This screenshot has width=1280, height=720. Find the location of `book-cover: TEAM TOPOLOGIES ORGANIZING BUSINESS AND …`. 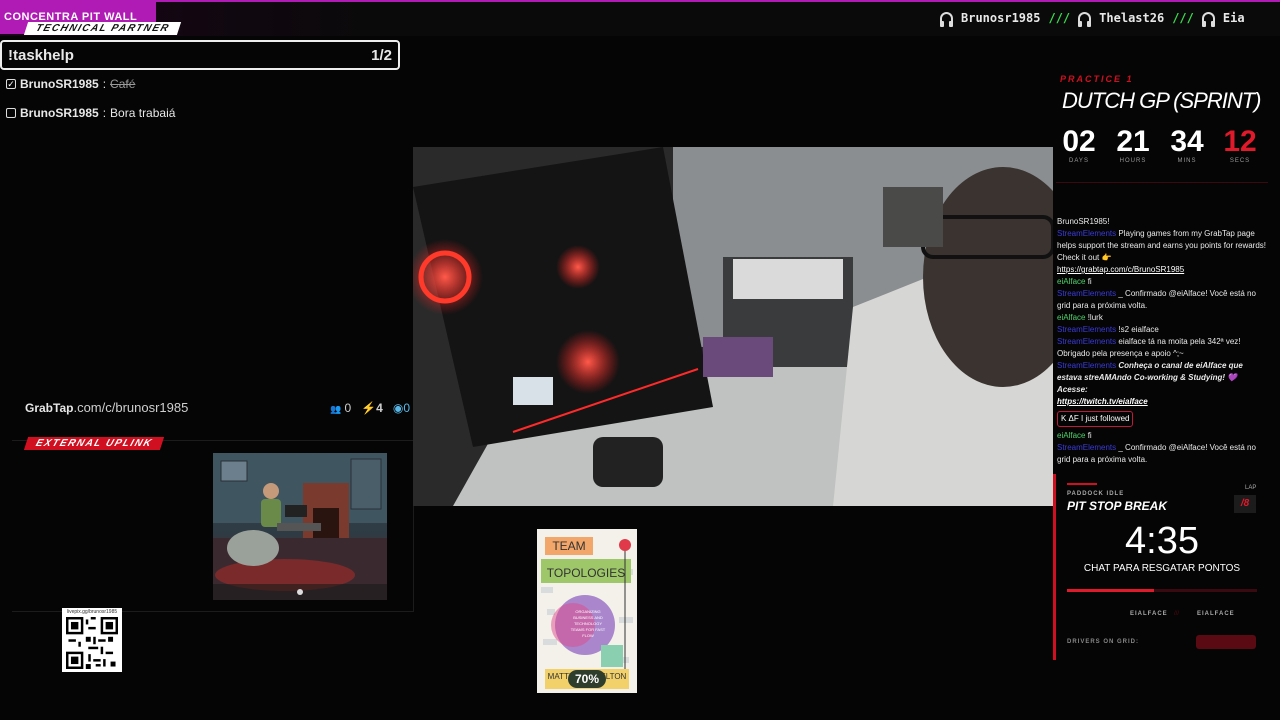

book-cover: TEAM TOPOLOGIES ORGANIZING BUSINESS AND … is located at coordinates (587, 611).